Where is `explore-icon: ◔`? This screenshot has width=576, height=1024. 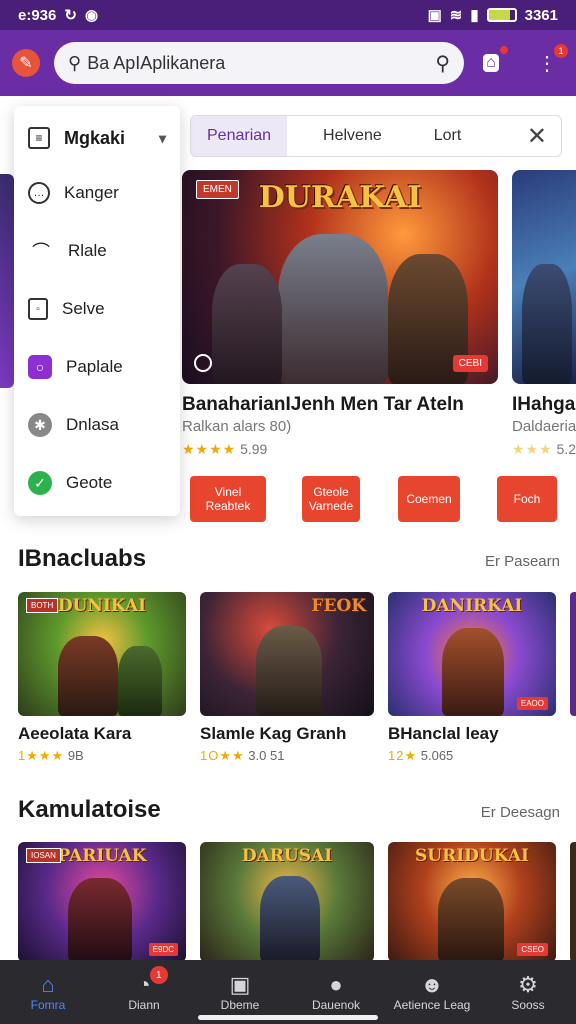 explore-icon: ◔ is located at coordinates (144, 984).